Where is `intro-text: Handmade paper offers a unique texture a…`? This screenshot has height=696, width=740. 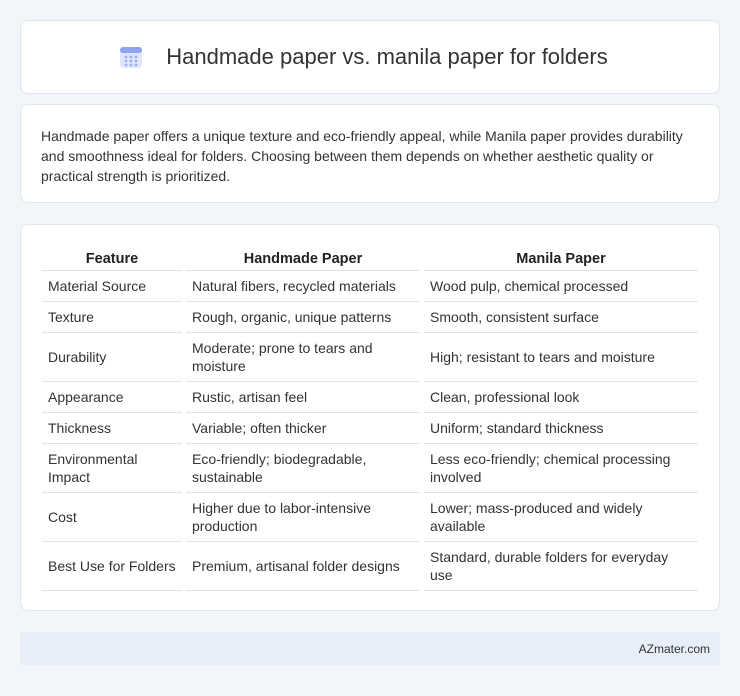
intro-text: Handmade paper offers a unique texture a… is located at coordinates (362, 156).